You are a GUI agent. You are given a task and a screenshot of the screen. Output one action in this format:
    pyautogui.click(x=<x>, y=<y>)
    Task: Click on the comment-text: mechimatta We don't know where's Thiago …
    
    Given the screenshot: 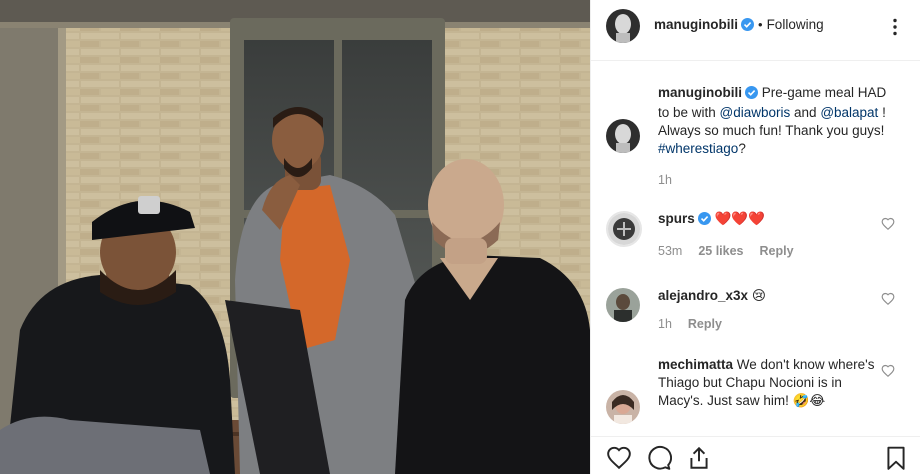 What is the action you would take?
    pyautogui.click(x=773, y=383)
    